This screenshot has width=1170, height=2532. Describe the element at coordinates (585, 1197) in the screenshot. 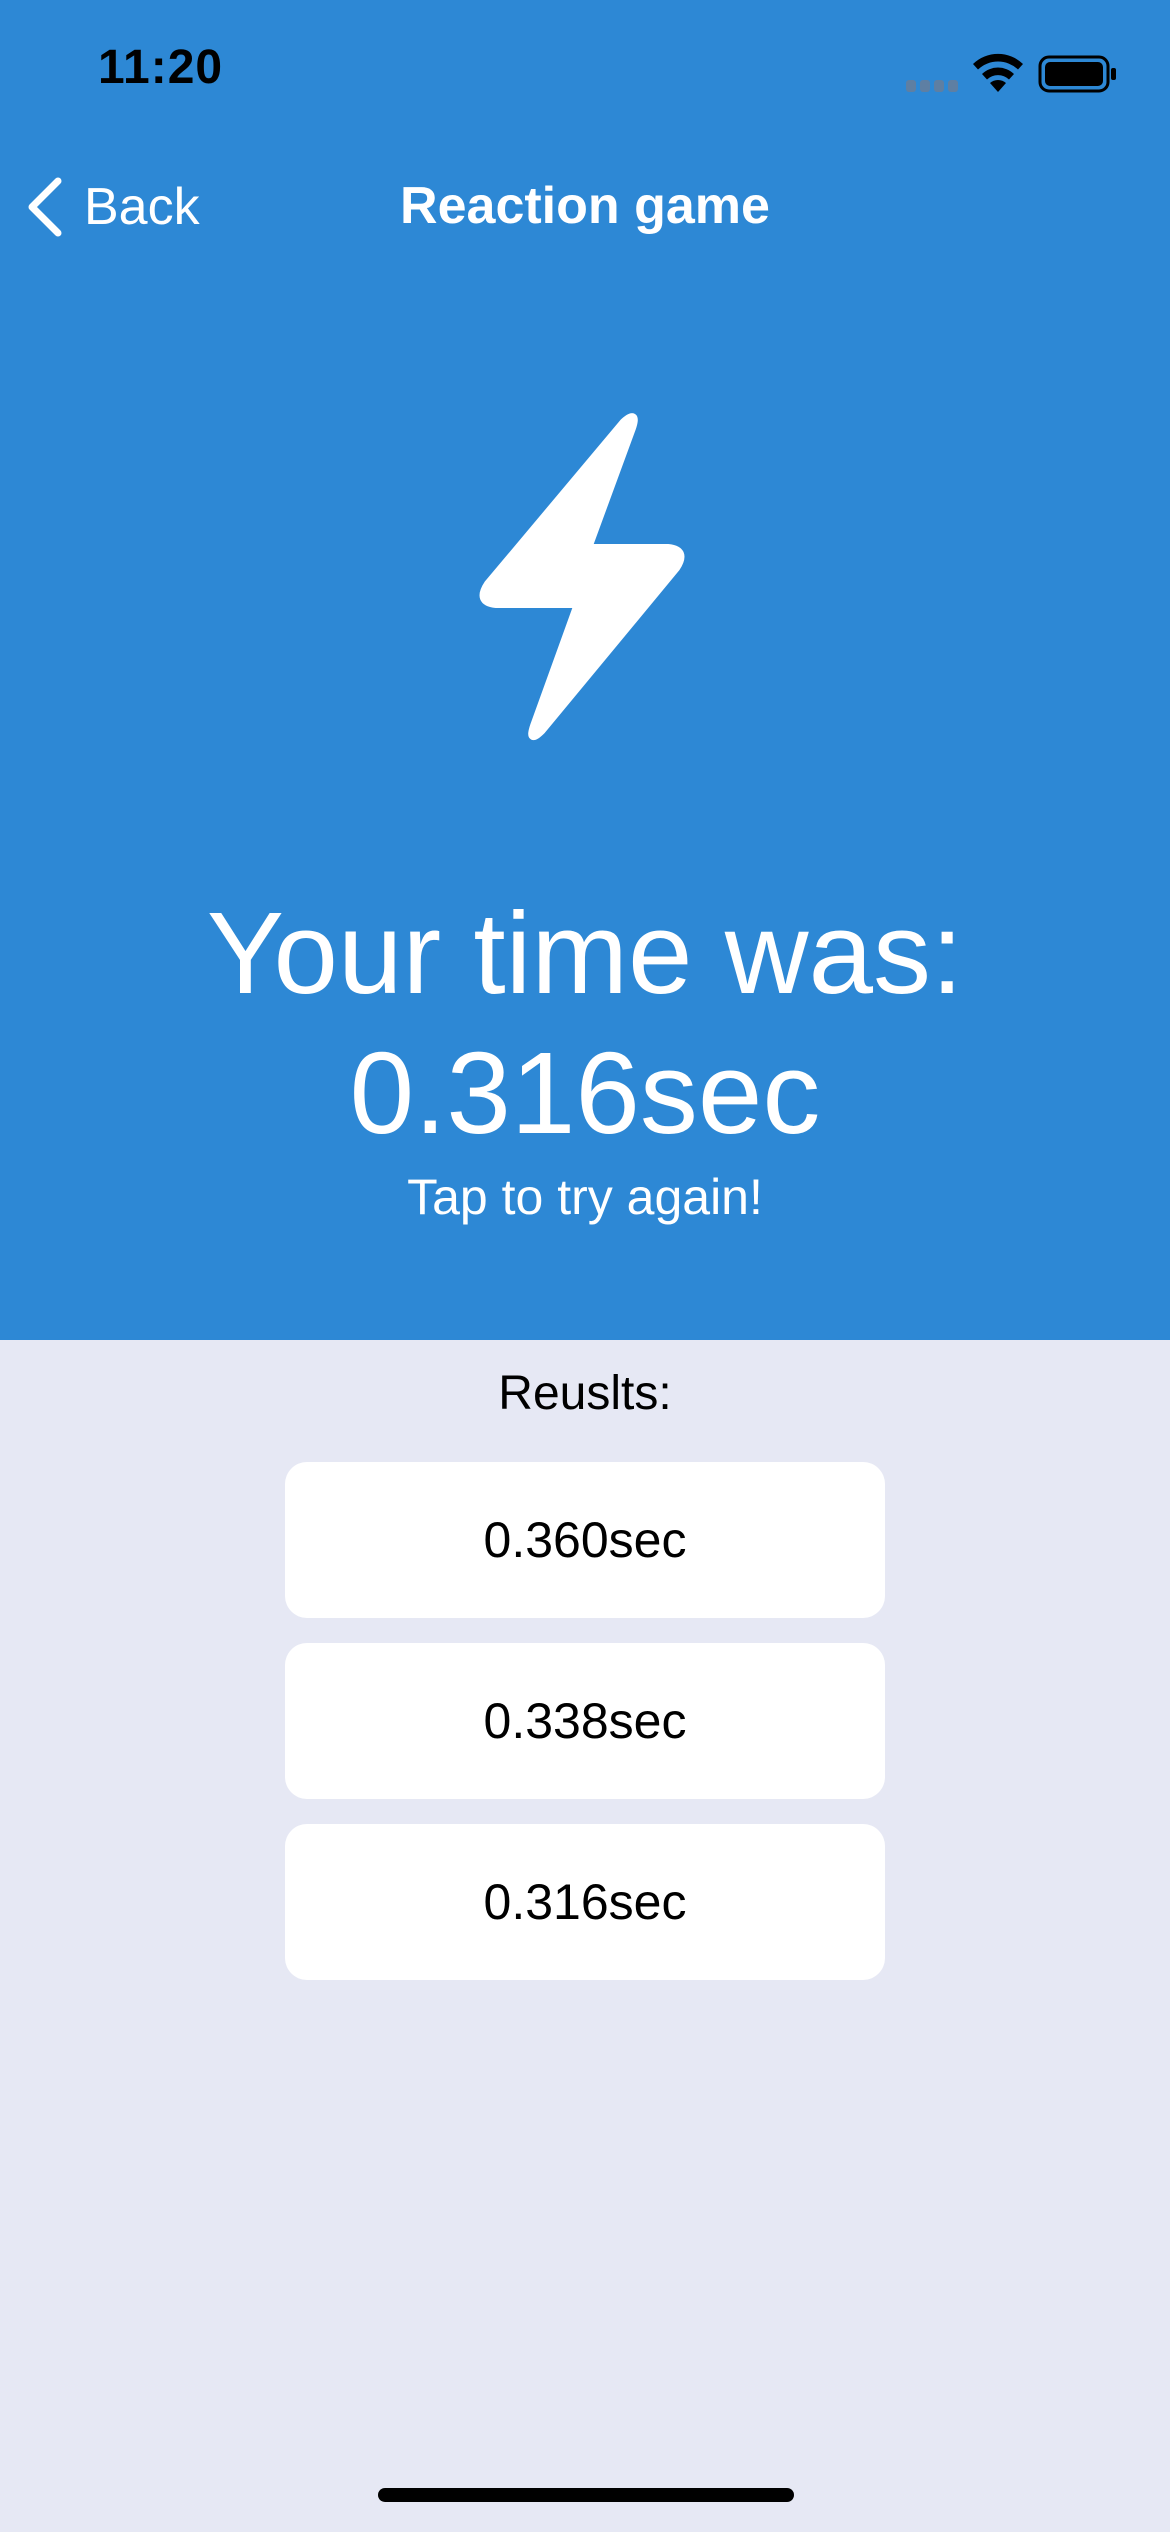

I see `tap-to-retry-hint: Tap to try again!` at that location.